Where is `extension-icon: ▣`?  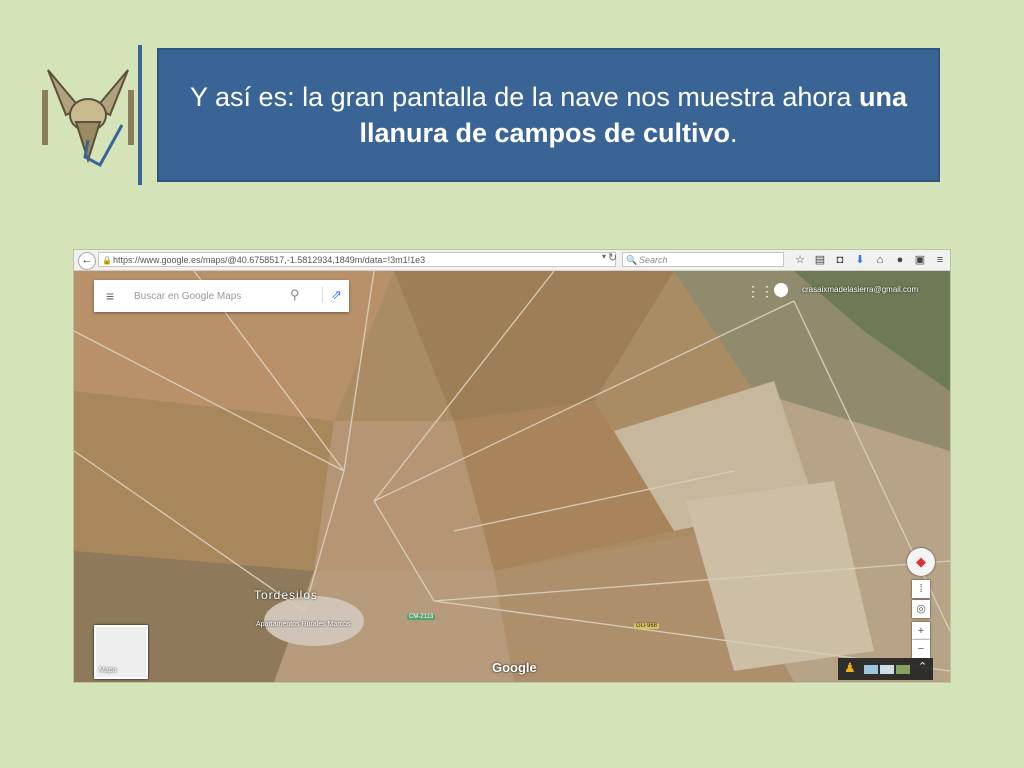
extension-icon: ▣ is located at coordinates (920, 260).